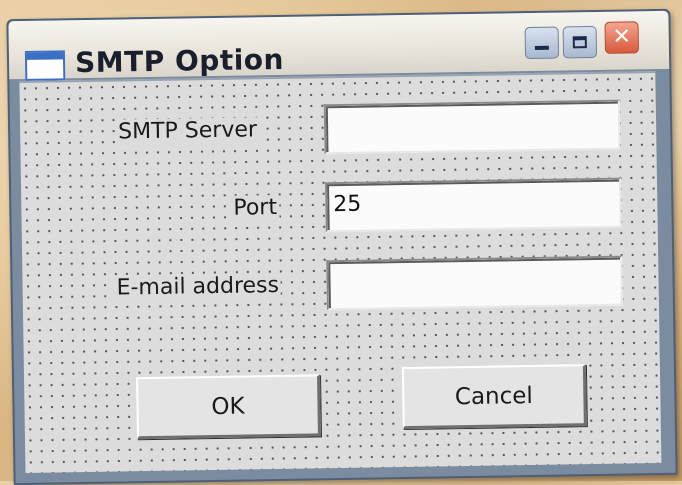 The image size is (682, 485). Describe the element at coordinates (198, 286) in the screenshot. I see `email-address-label: E-mail address` at that location.